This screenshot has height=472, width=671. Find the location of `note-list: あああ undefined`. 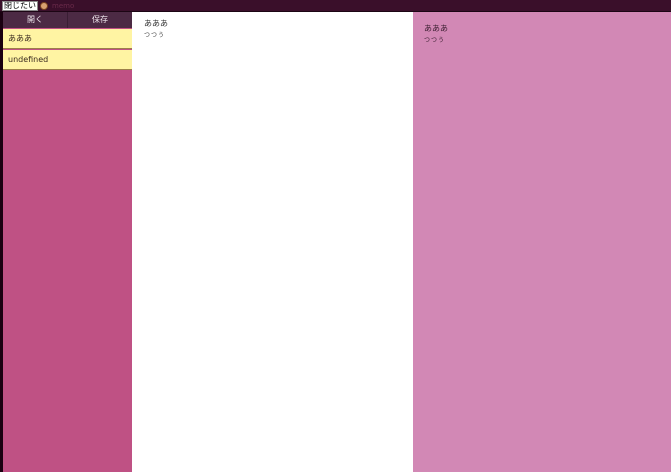

note-list: あああ undefined is located at coordinates (67, 50).